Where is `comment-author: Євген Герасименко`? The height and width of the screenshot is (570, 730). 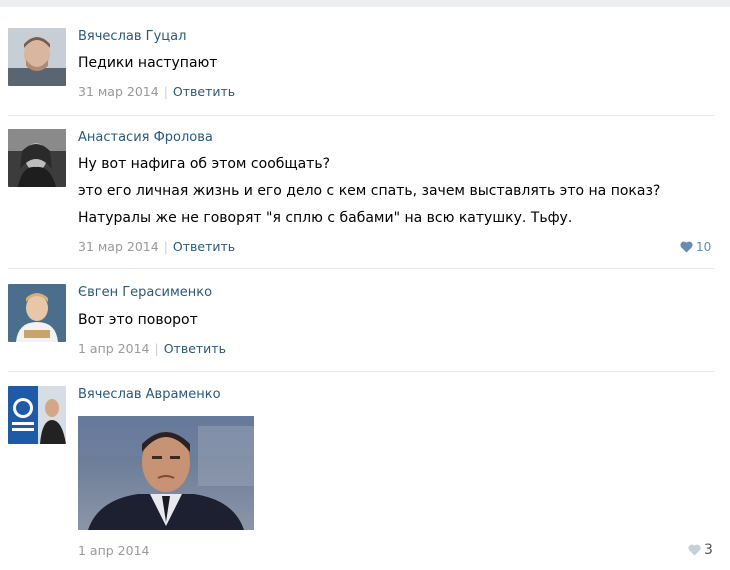 comment-author: Євген Герасименко is located at coordinates (145, 292).